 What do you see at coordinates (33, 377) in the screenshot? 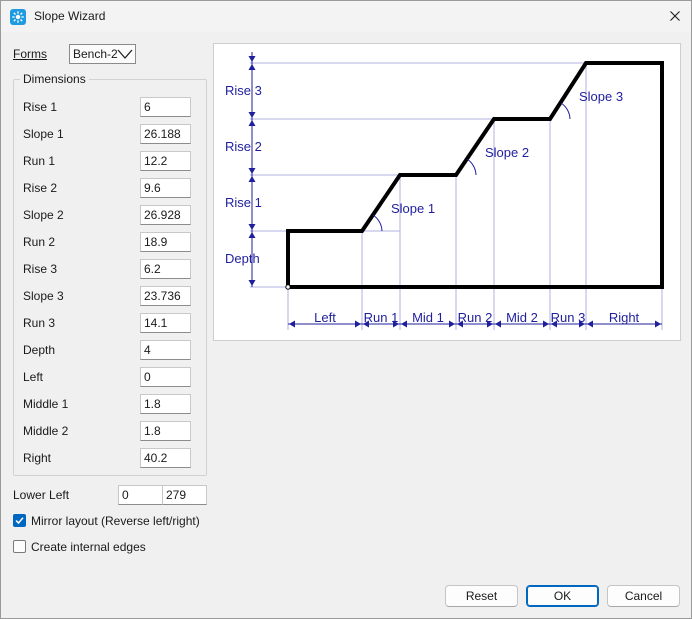
I see `dimension-label: Left` at bounding box center [33, 377].